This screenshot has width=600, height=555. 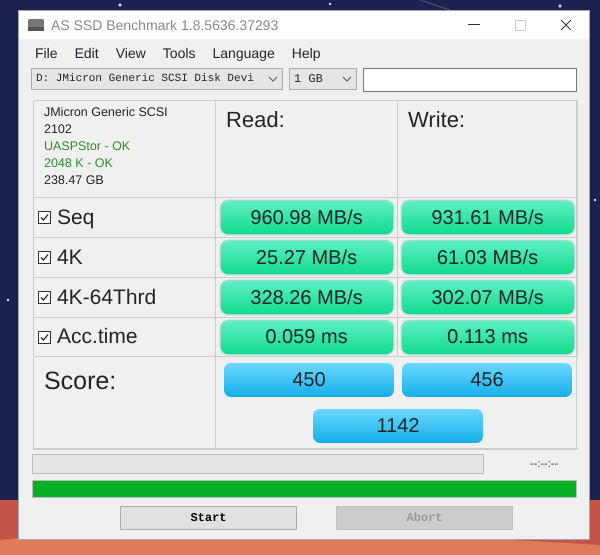 I want to click on result-value: 328.26 MB/s, so click(x=306, y=297).